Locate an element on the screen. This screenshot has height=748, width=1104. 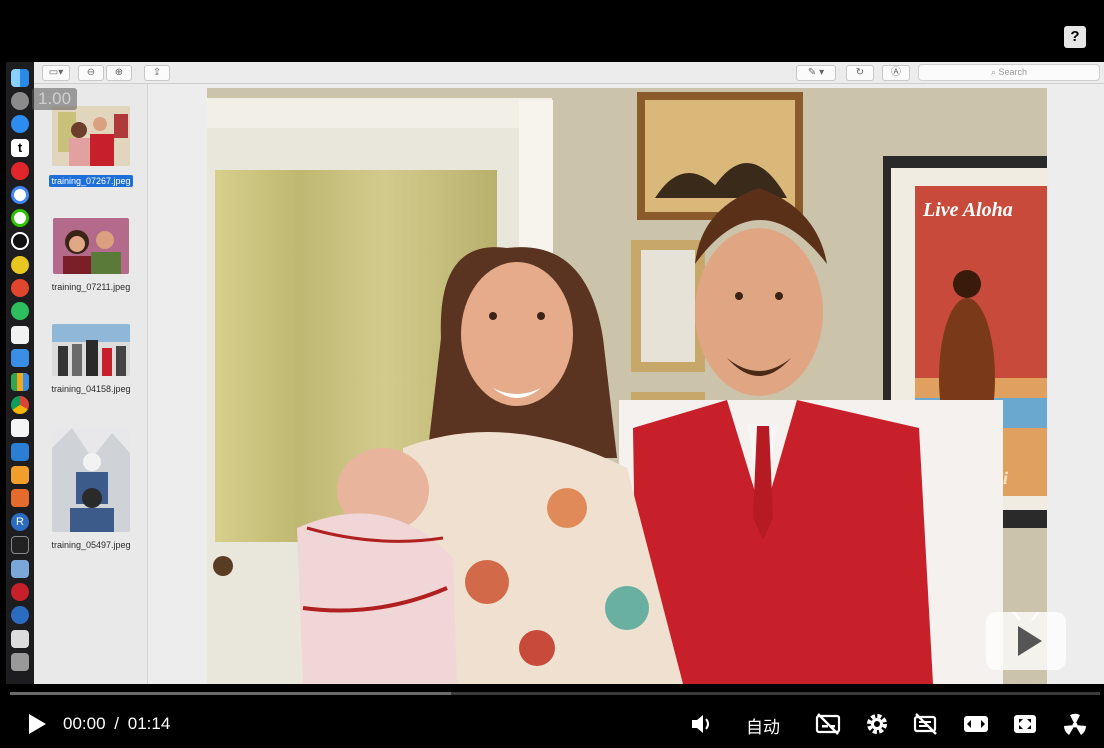
current-time: 00:00 is located at coordinates (84, 723).